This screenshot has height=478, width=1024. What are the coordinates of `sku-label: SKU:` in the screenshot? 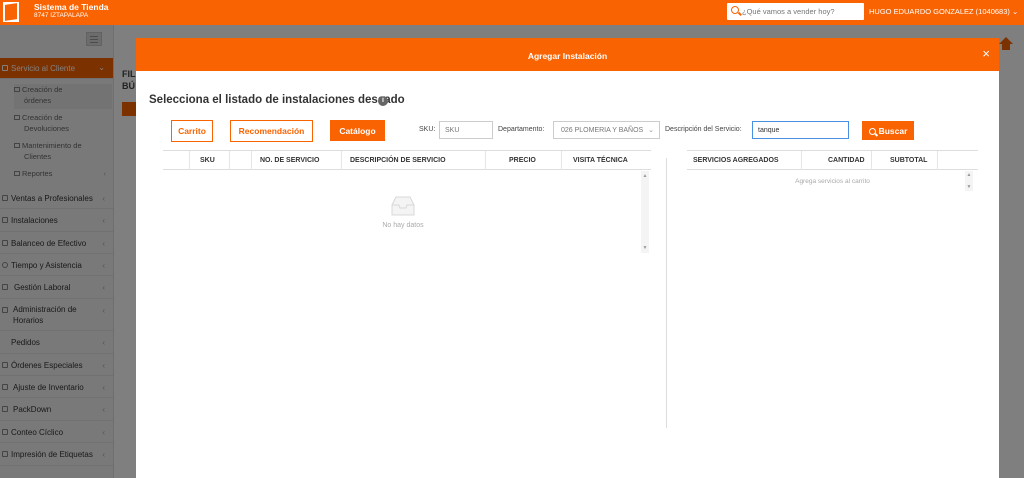 It's located at (427, 129).